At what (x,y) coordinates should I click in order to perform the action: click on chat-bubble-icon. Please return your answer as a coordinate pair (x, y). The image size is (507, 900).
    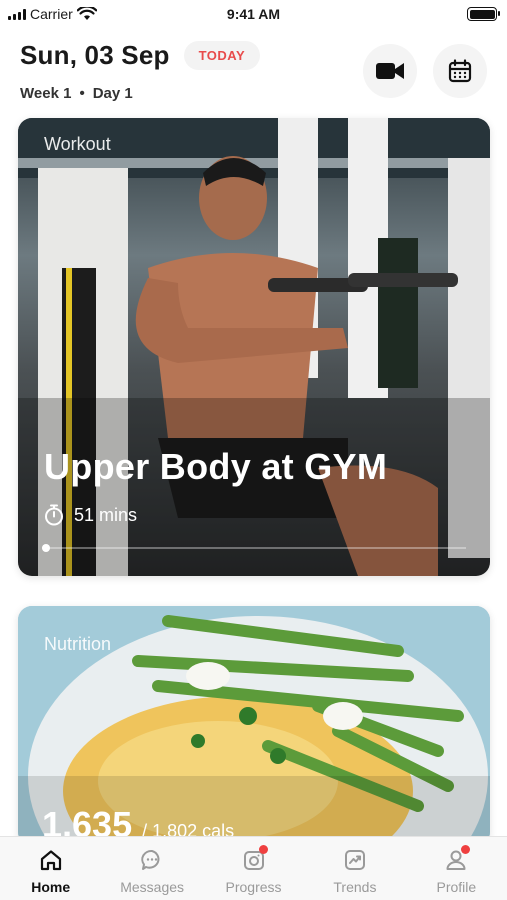
    Looking at the image, I should click on (152, 860).